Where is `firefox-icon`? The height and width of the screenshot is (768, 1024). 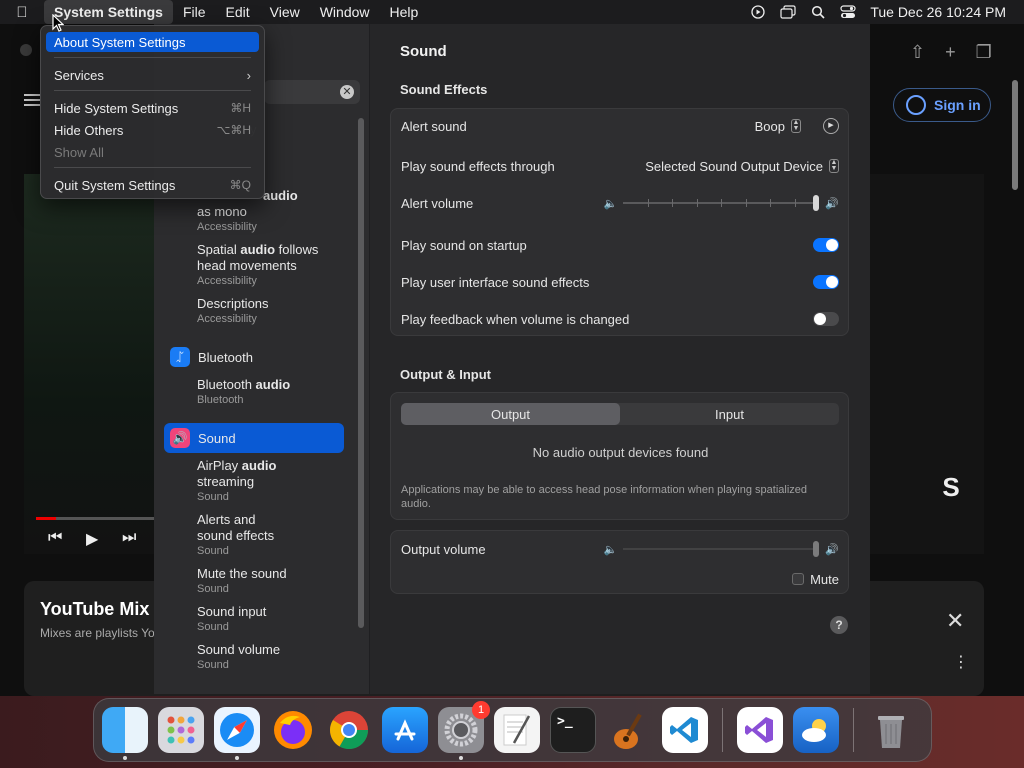 firefox-icon is located at coordinates (293, 730).